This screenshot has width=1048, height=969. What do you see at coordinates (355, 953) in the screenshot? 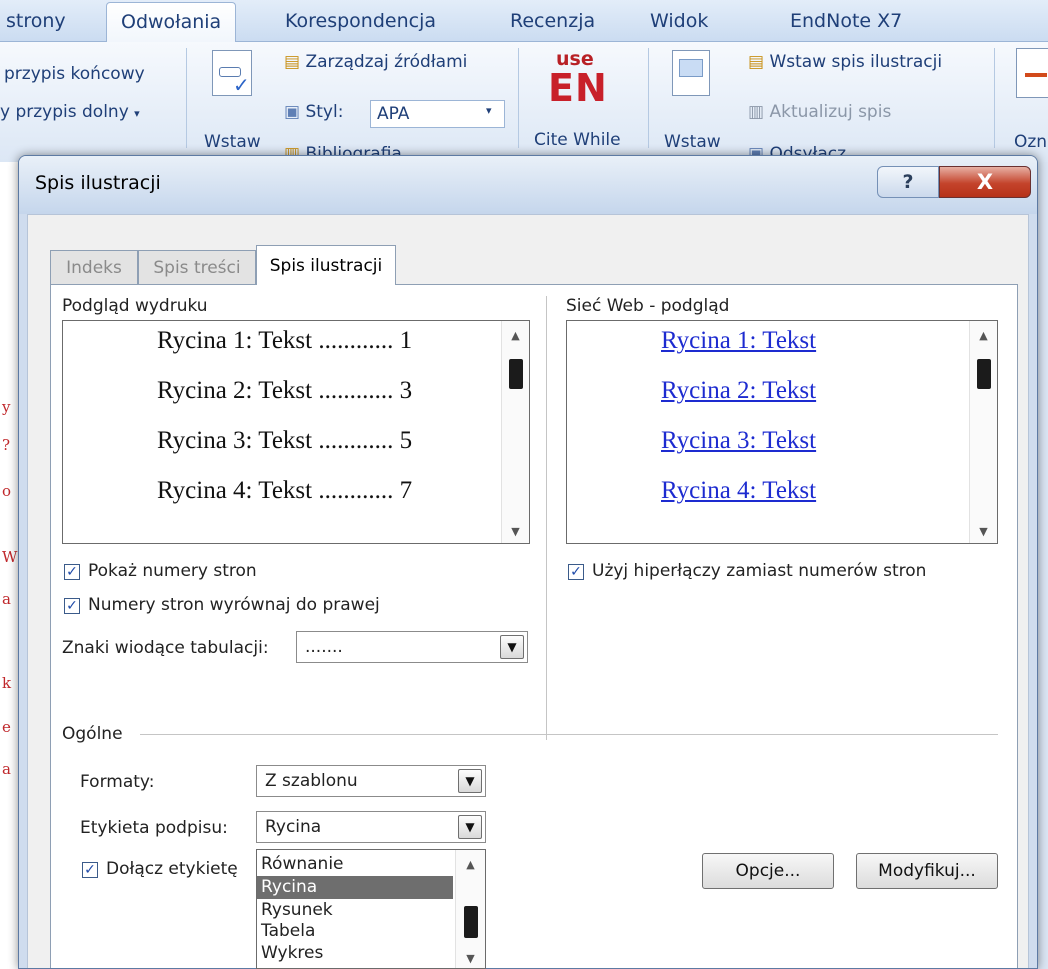
I see `list-item: Wykres` at bounding box center [355, 953].